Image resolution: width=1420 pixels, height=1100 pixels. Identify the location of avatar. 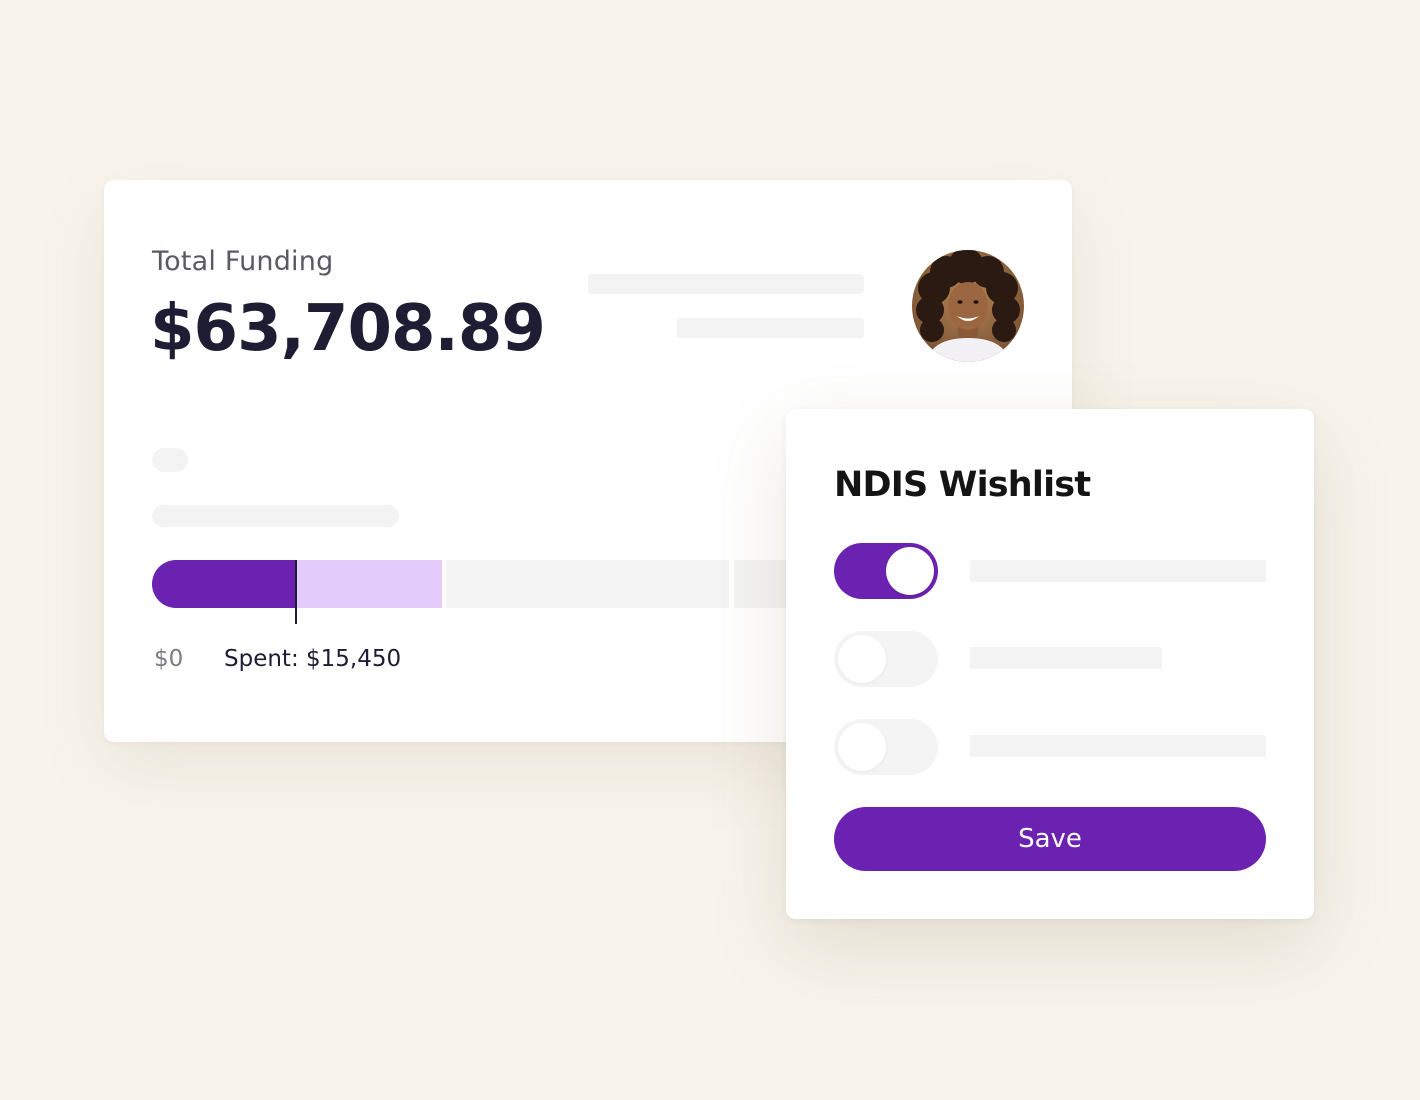
(968, 306).